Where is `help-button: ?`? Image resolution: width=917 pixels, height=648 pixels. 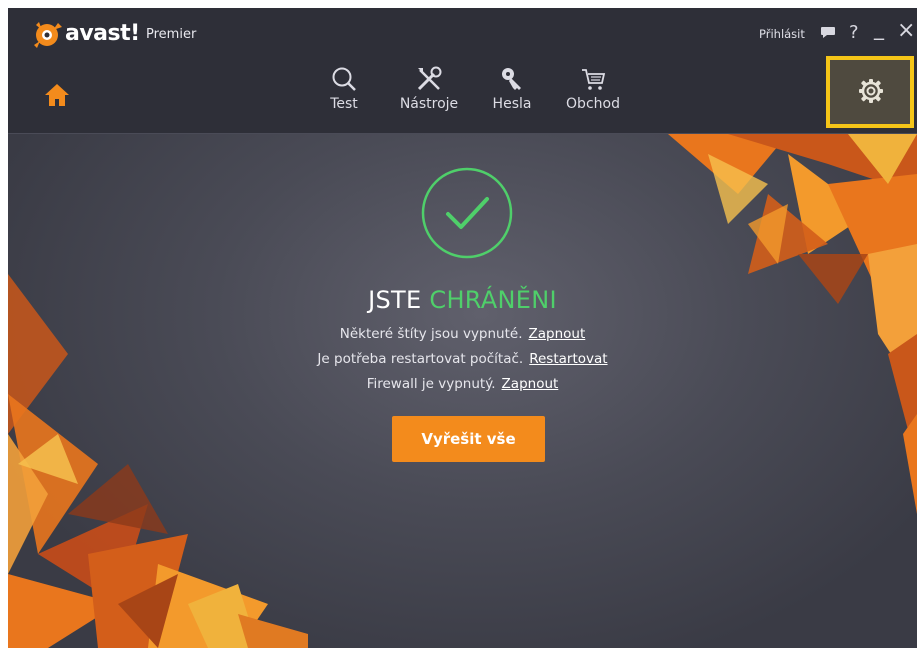
help-button: ? is located at coordinates (854, 32).